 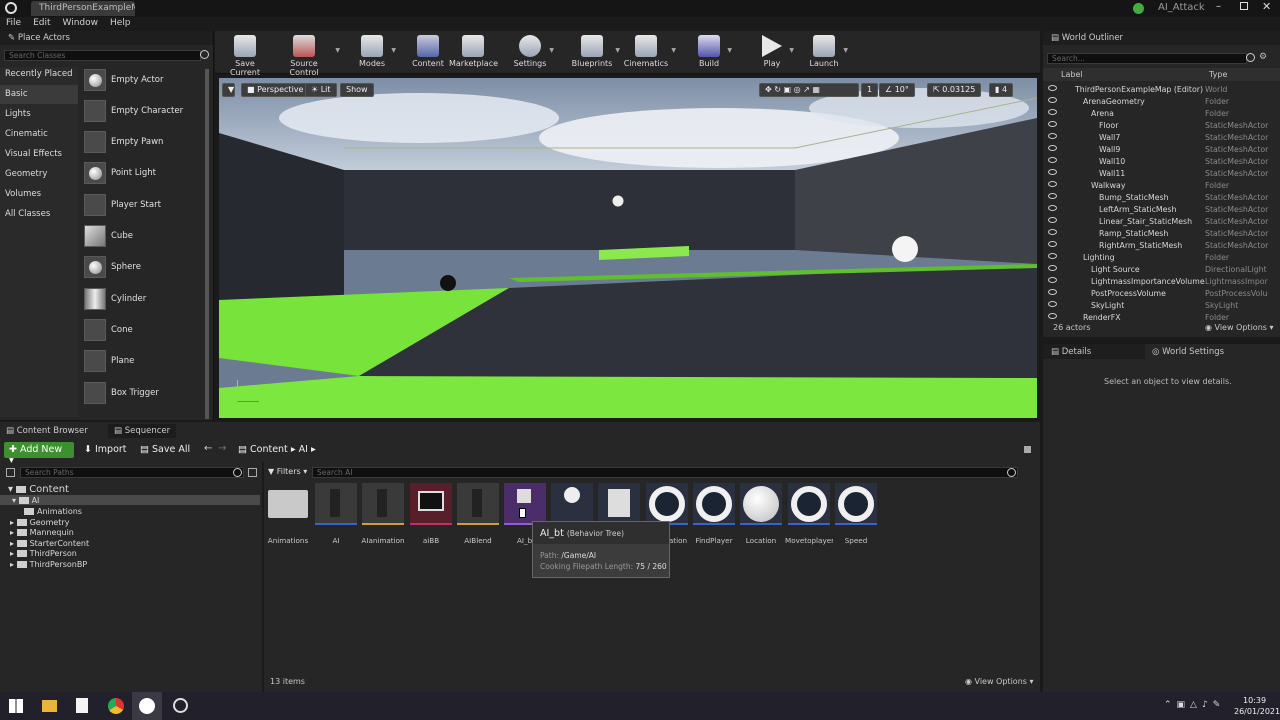 I want to click on asset-findplayer, so click(x=714, y=504).